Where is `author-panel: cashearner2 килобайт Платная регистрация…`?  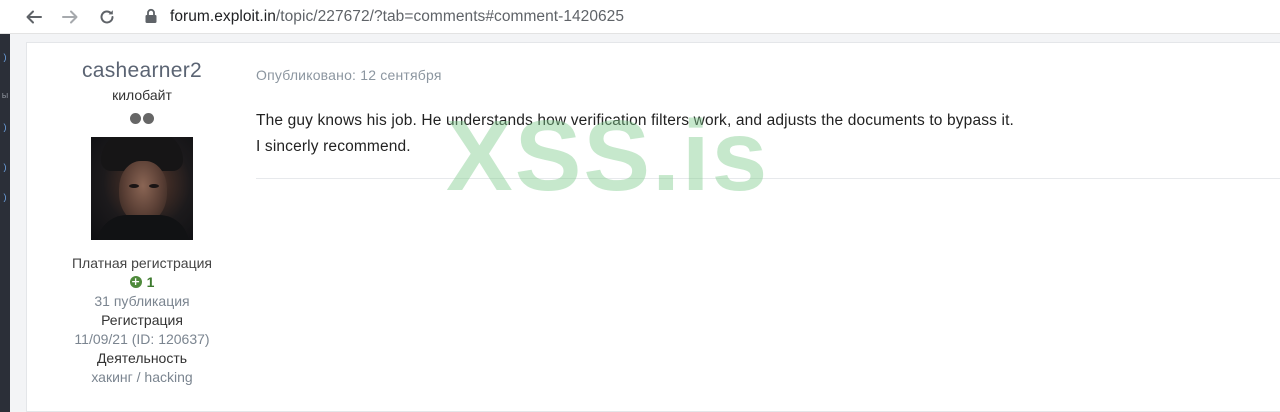
author-panel: cashearner2 килобайт Платная регистрация… is located at coordinates (142, 222).